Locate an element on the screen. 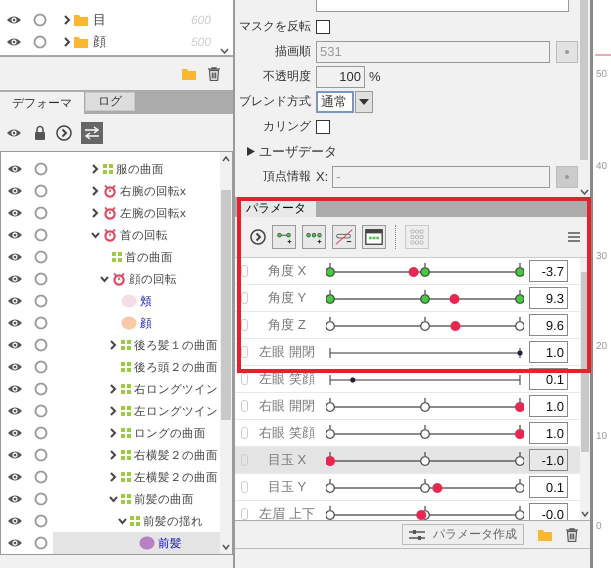 The width and height of the screenshot is (611, 568). tree-item: 左横髪２の曲面 is located at coordinates (136, 477).